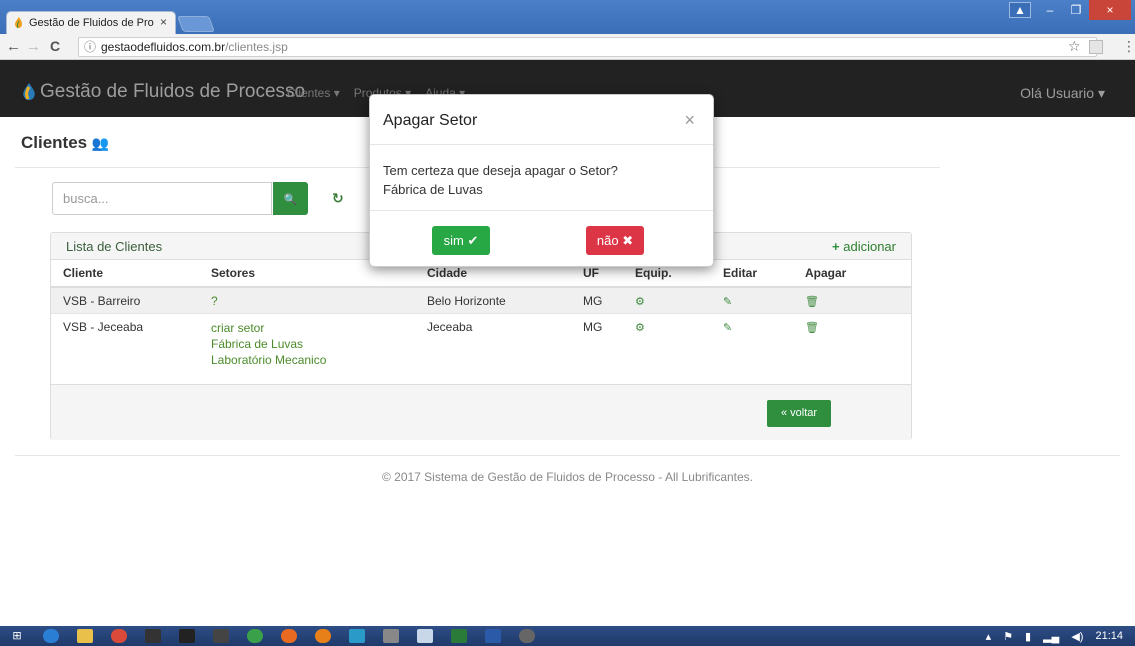 This screenshot has height=646, width=1135. What do you see at coordinates (425, 636) in the screenshot?
I see `image-app-icon` at bounding box center [425, 636].